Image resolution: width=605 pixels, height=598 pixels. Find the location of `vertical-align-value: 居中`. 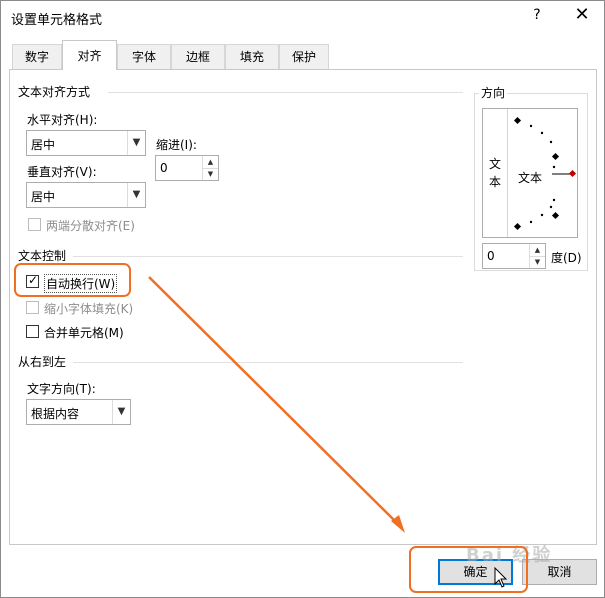

vertical-align-value: 居中 is located at coordinates (43, 197).